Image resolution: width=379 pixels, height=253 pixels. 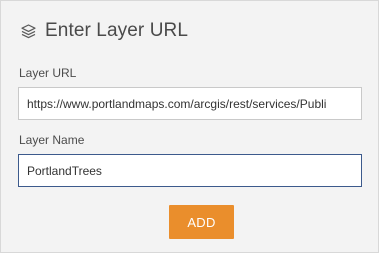 What do you see at coordinates (190, 170) in the screenshot?
I see `layer-name-input` at bounding box center [190, 170].